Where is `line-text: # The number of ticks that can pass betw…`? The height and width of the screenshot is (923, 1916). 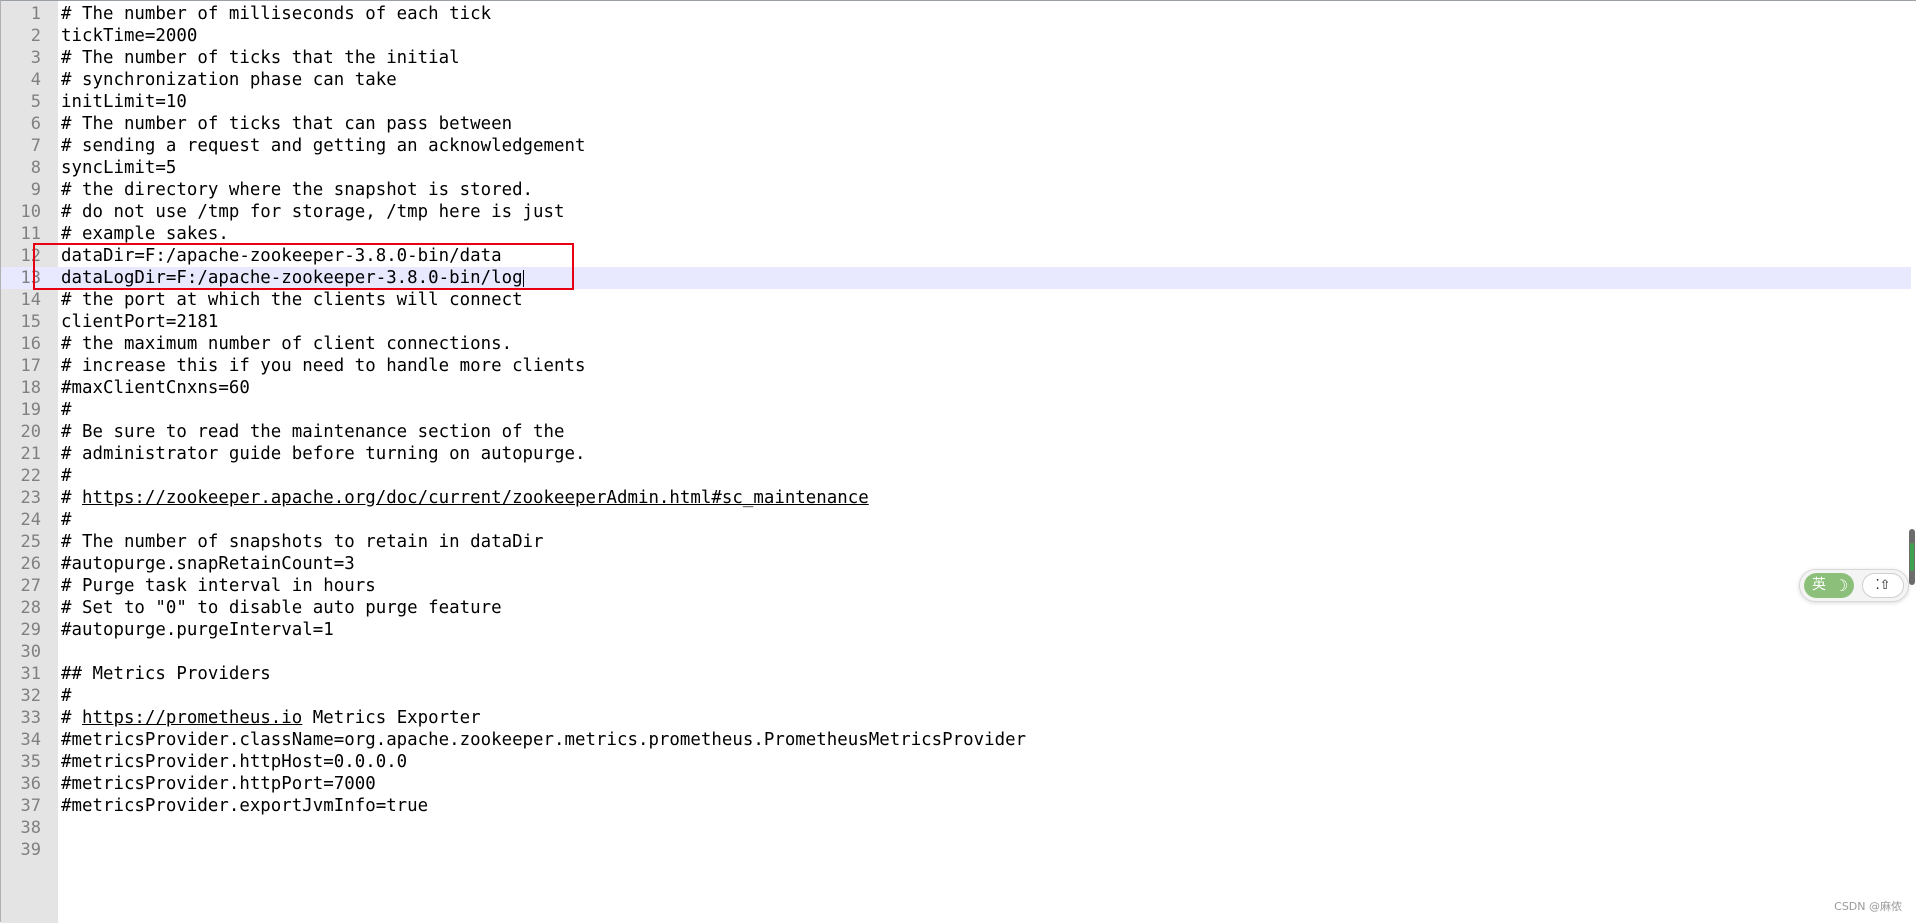
line-text: # The number of ticks that can pass betw… is located at coordinates (286, 124).